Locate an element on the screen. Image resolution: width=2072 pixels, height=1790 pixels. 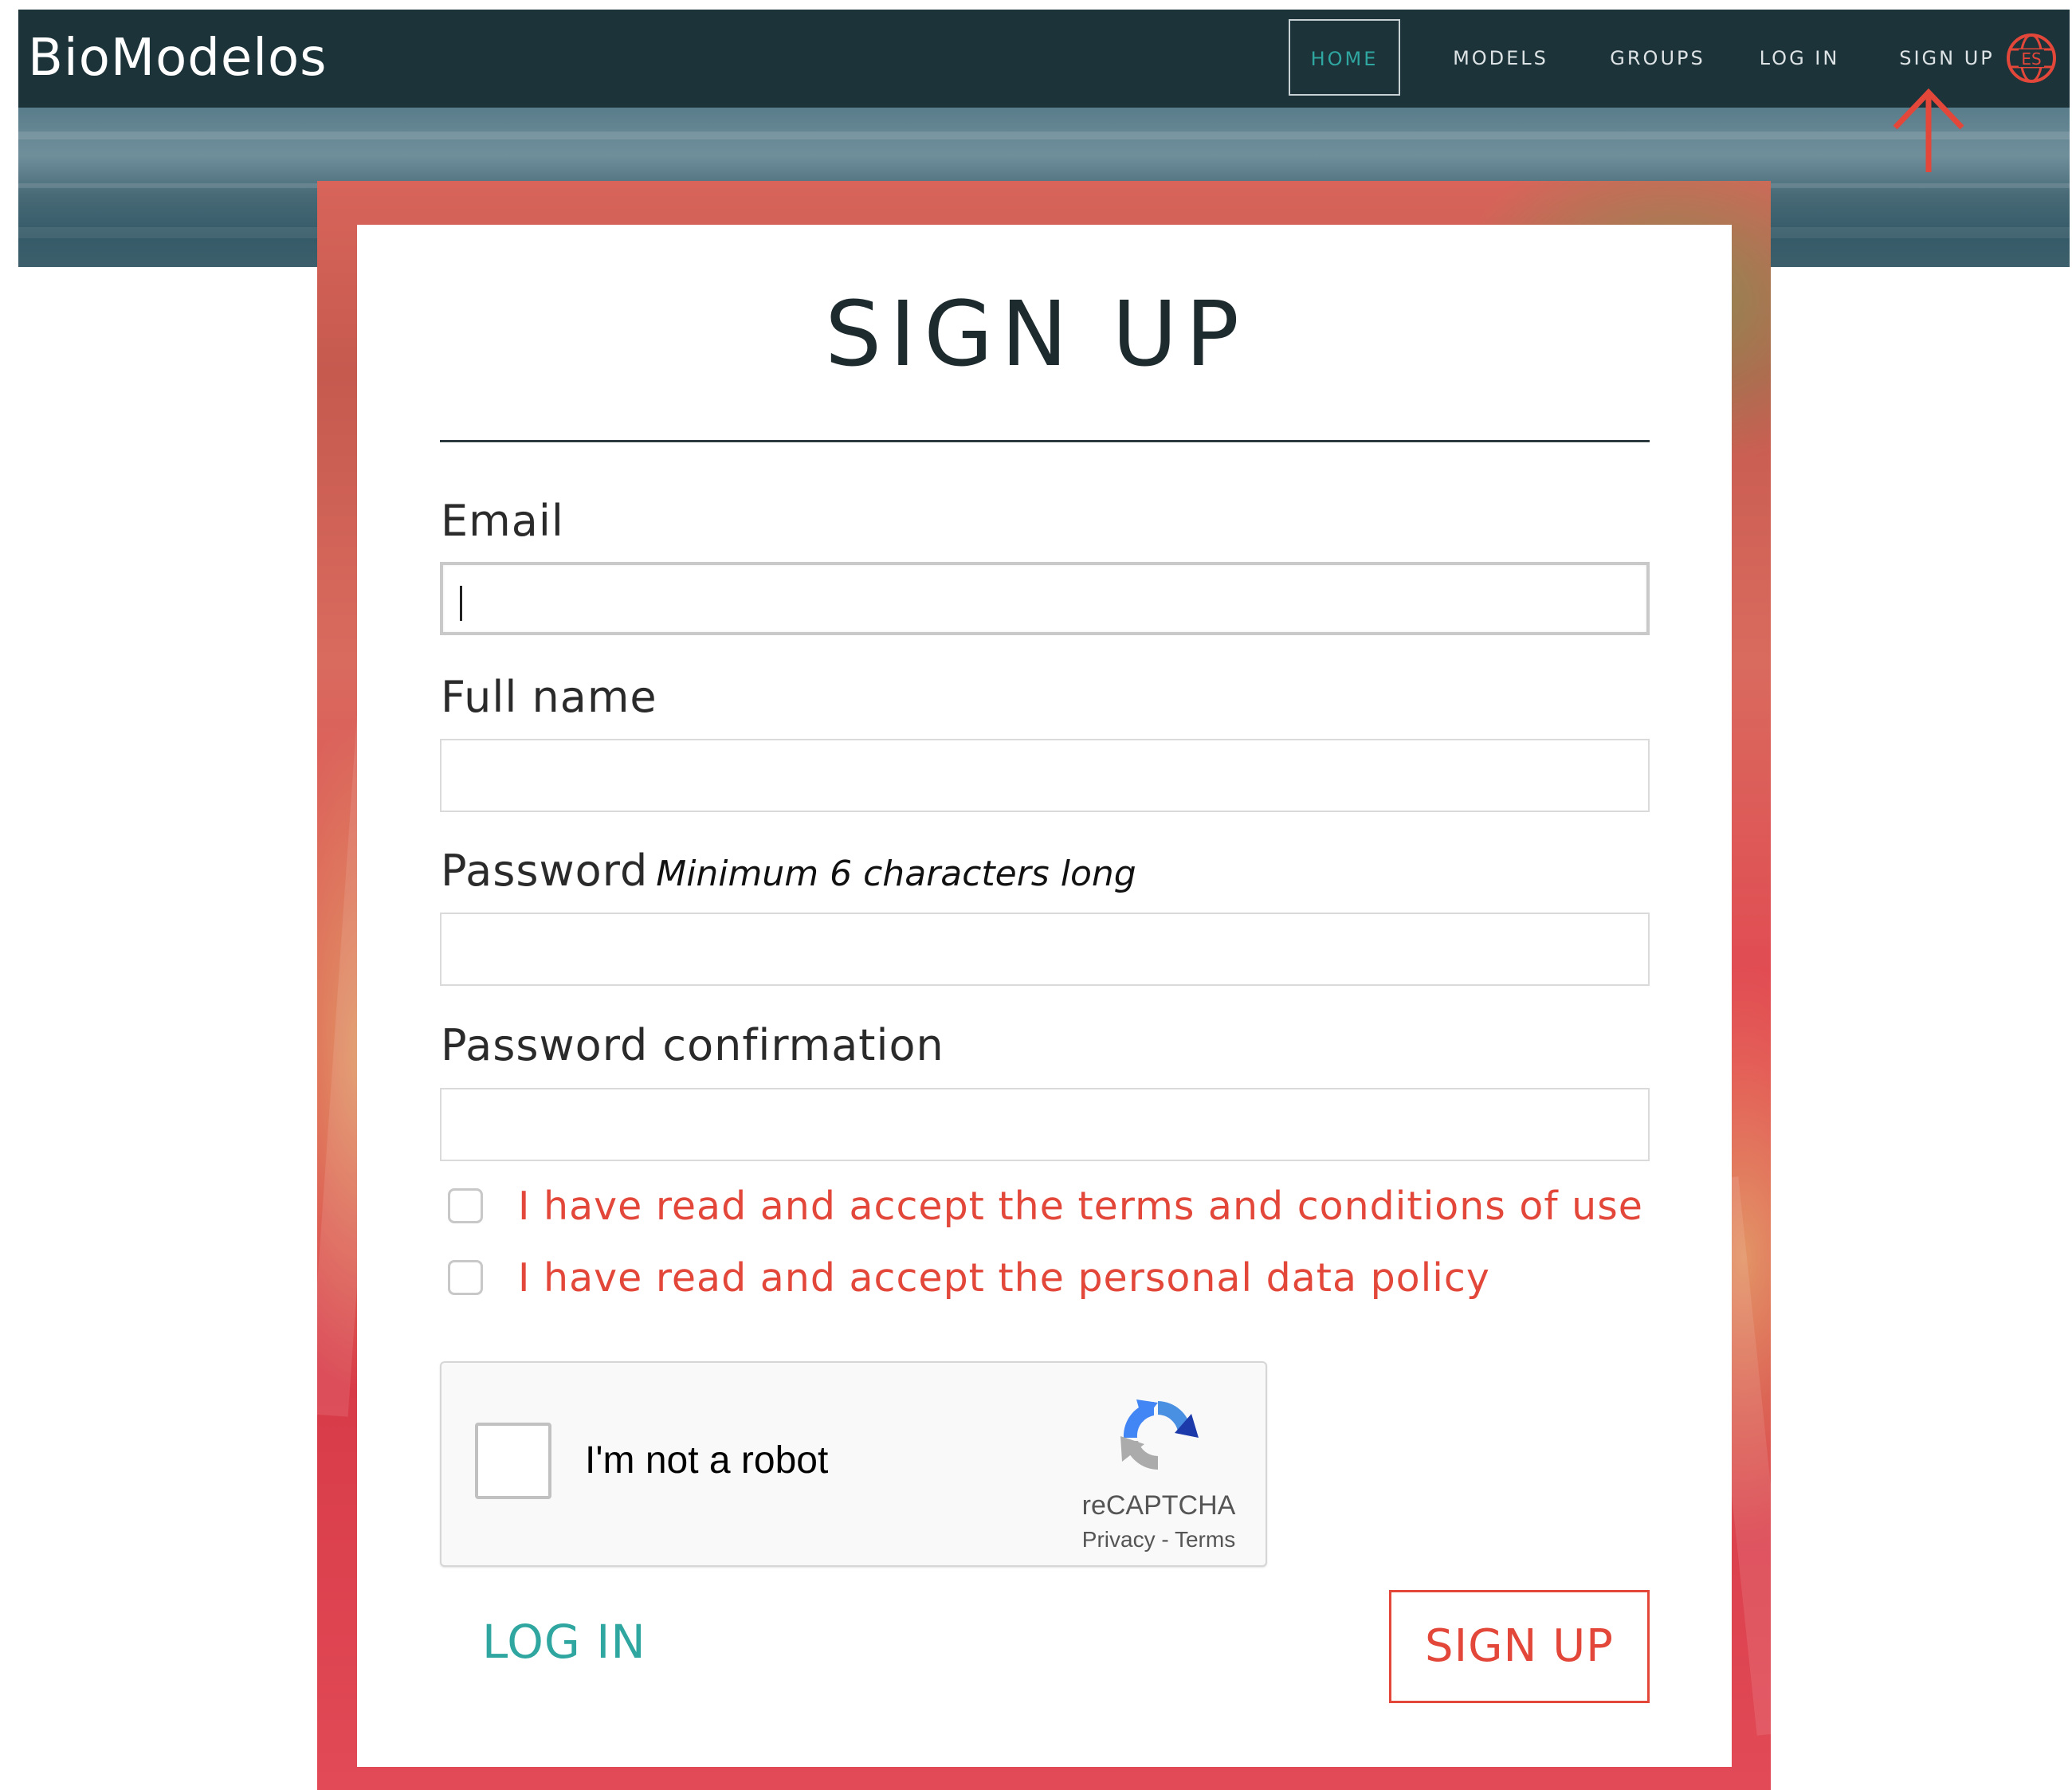
signup-submit-button: SIGN UP is located at coordinates (1519, 1646).